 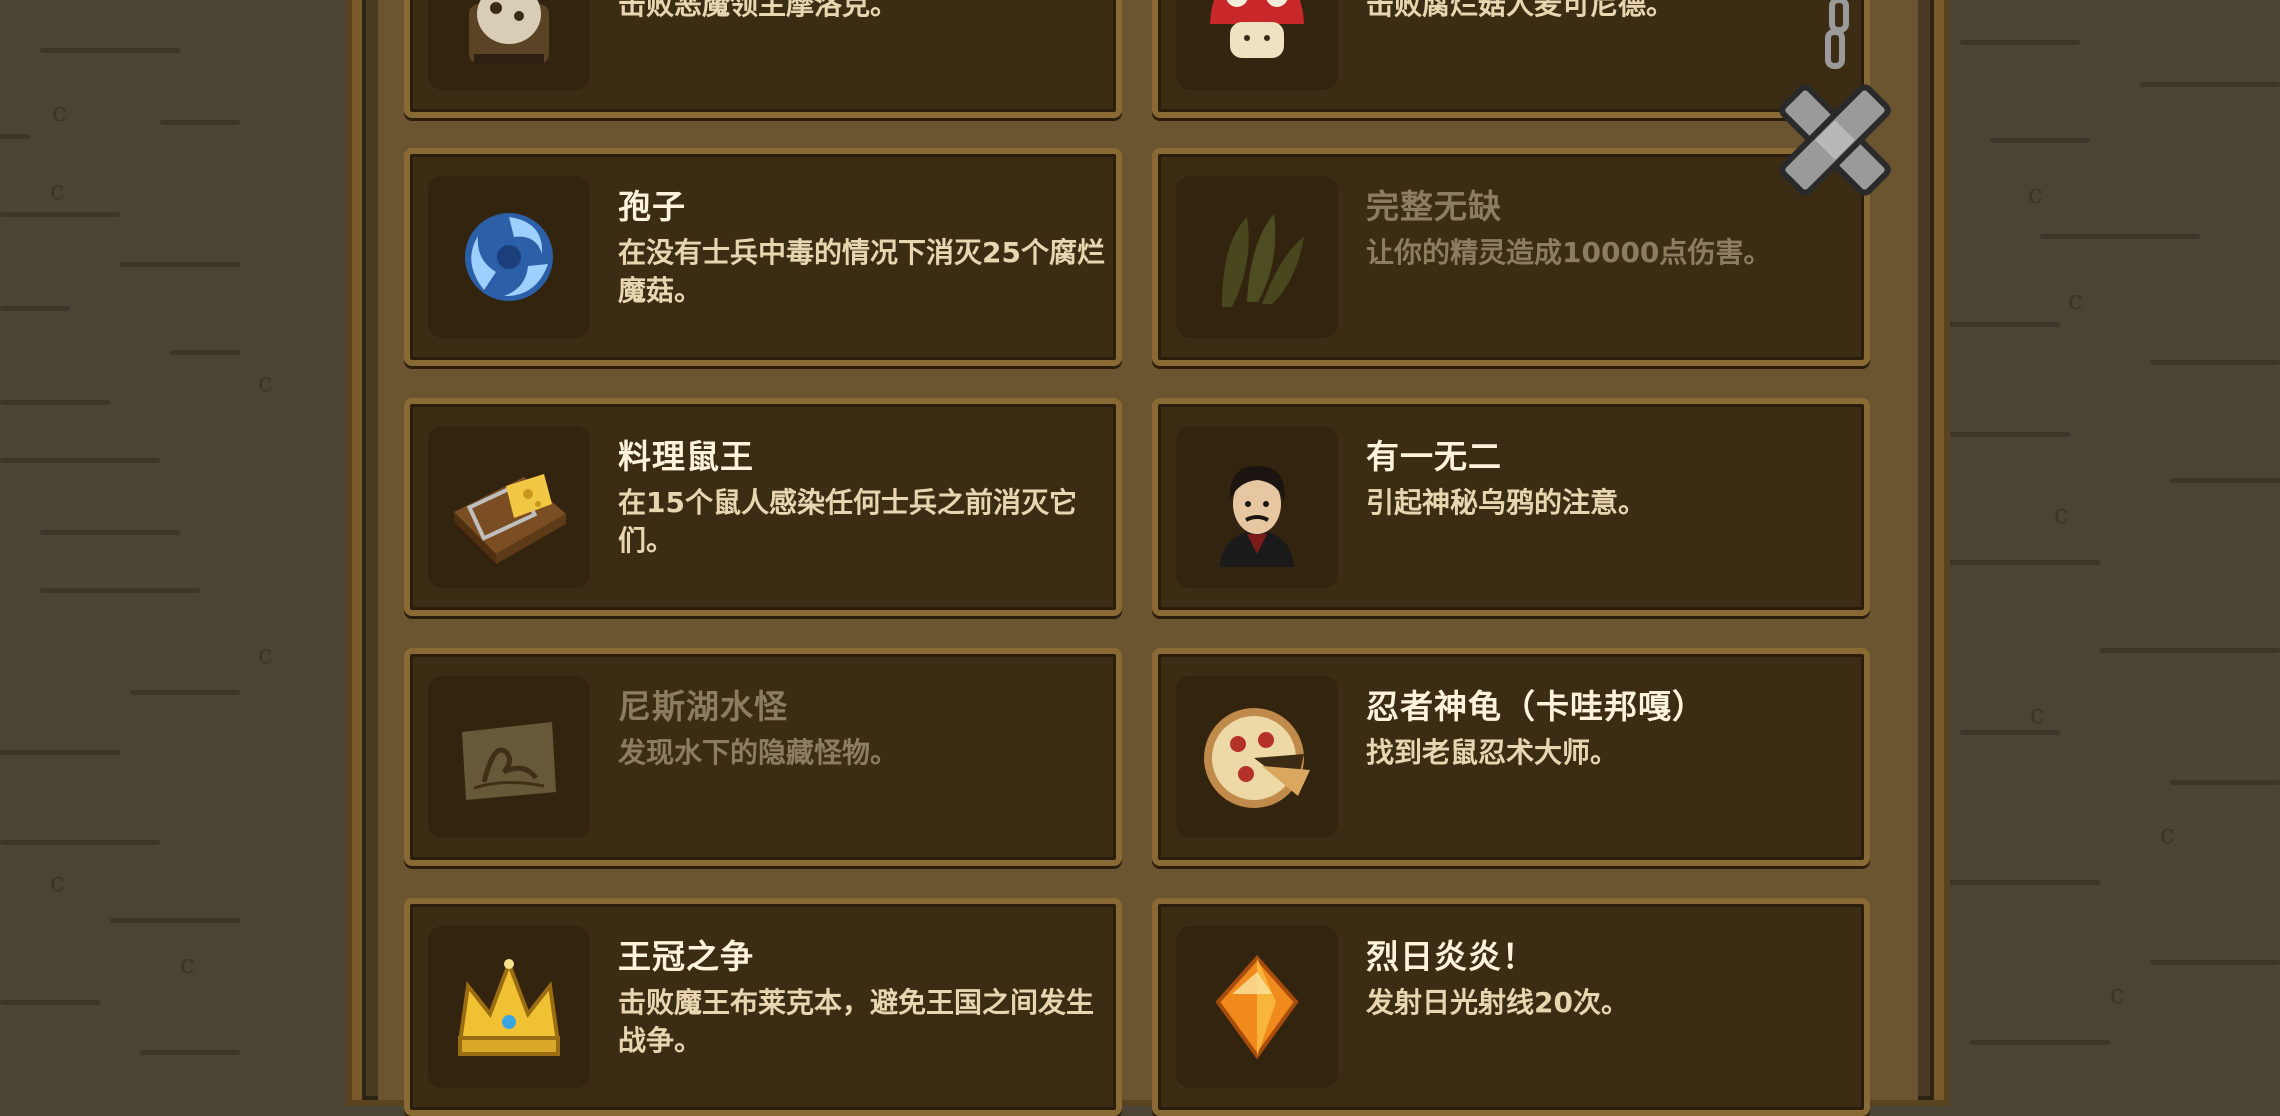 What do you see at coordinates (510, 519) in the screenshot?
I see `mousetrap-icon` at bounding box center [510, 519].